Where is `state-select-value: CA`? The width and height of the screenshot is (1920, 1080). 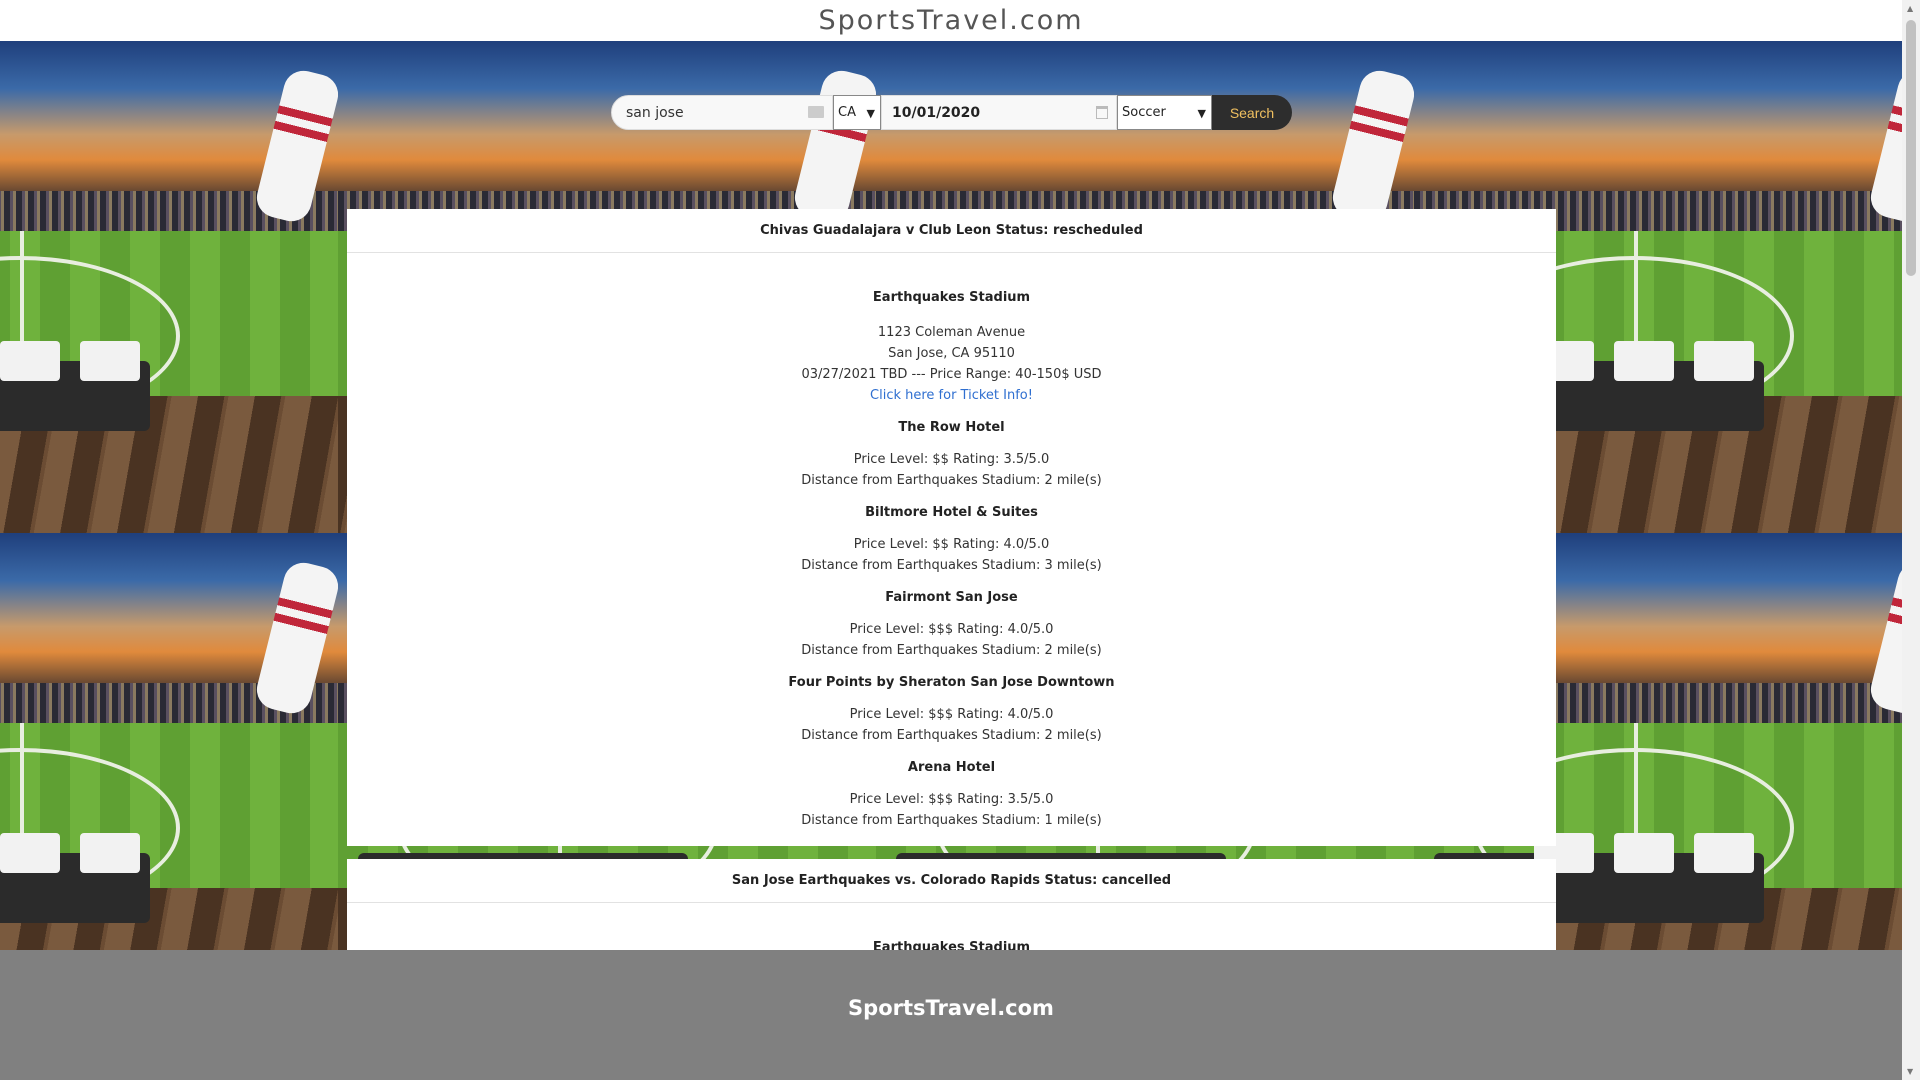
state-select-value: CA is located at coordinates (847, 112).